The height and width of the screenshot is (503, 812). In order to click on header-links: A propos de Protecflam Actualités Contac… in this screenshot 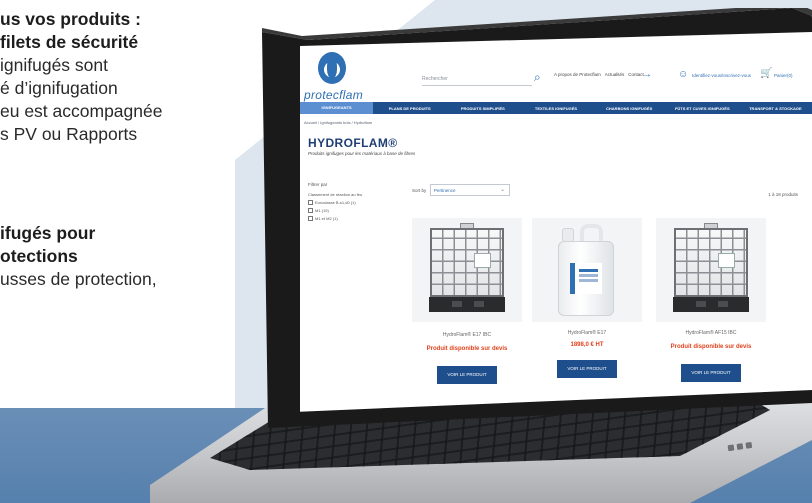, I will do `click(599, 74)`.